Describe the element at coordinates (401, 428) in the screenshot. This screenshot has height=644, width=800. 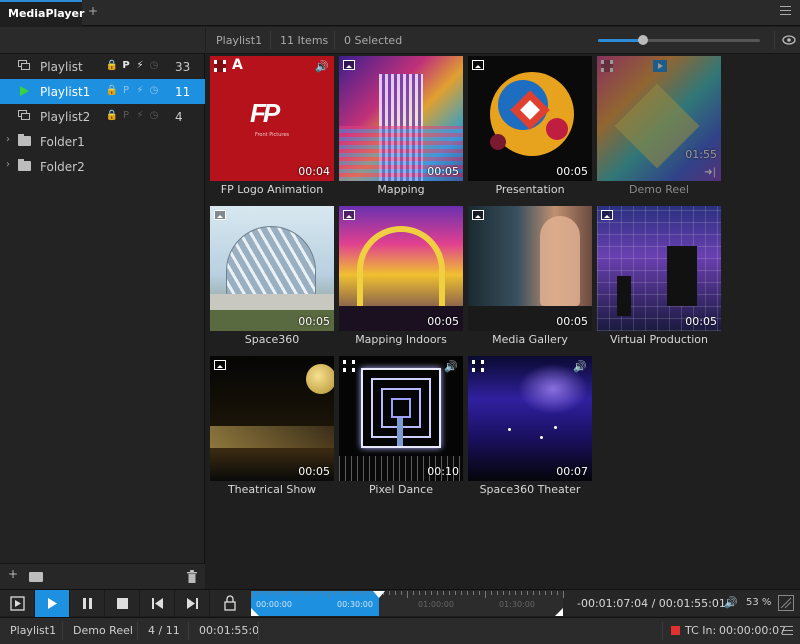
I see `media-card: 🔊 00:10 Pixel Dance` at that location.